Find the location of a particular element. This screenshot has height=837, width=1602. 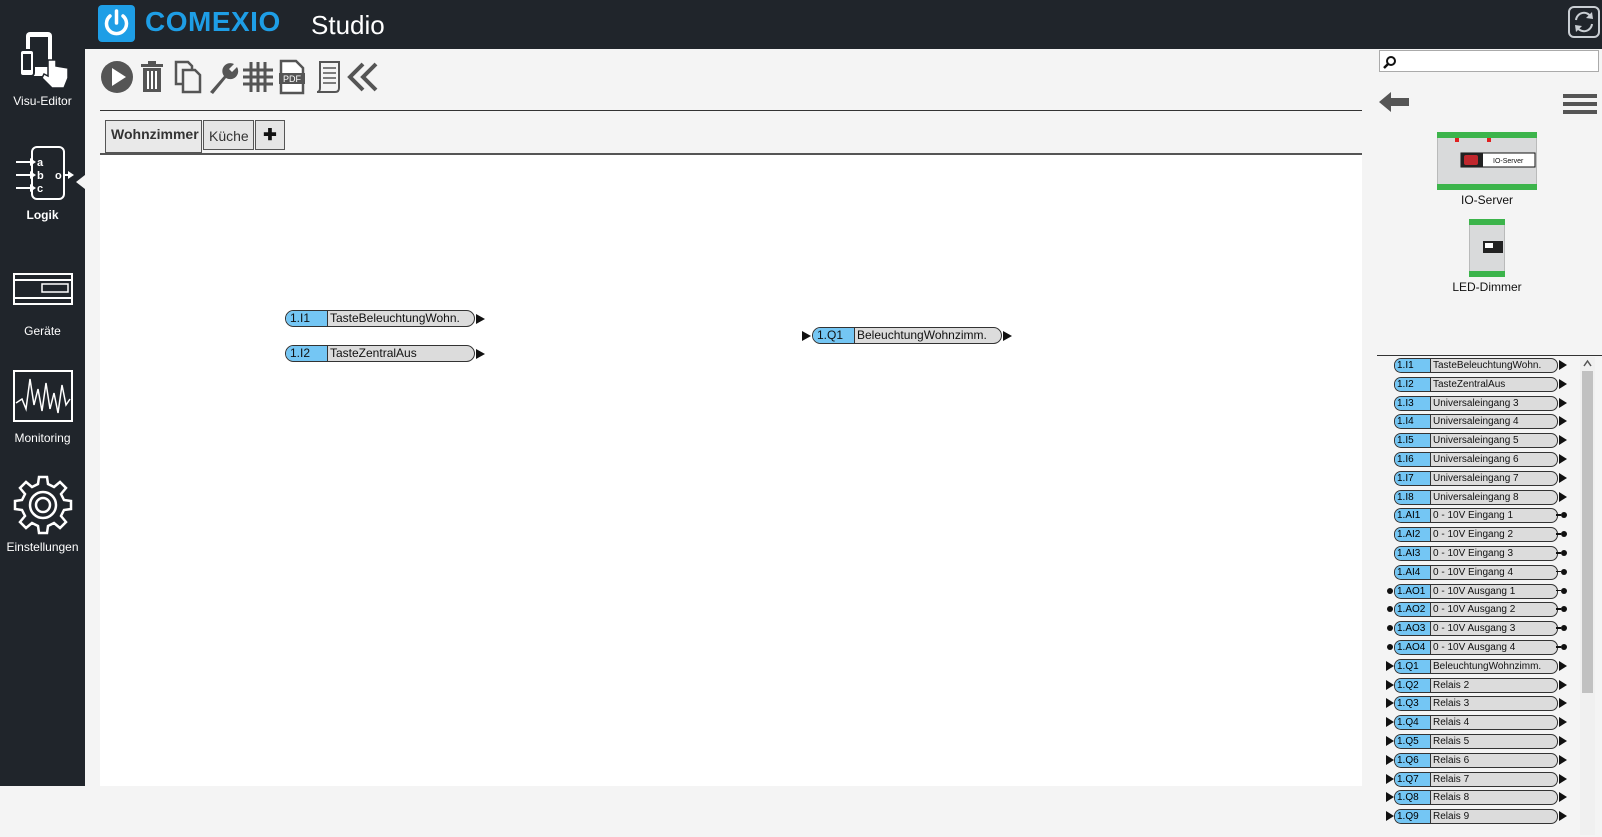

io-list-item: 1.I6 Universaleingang 6 is located at coordinates (1486, 459).